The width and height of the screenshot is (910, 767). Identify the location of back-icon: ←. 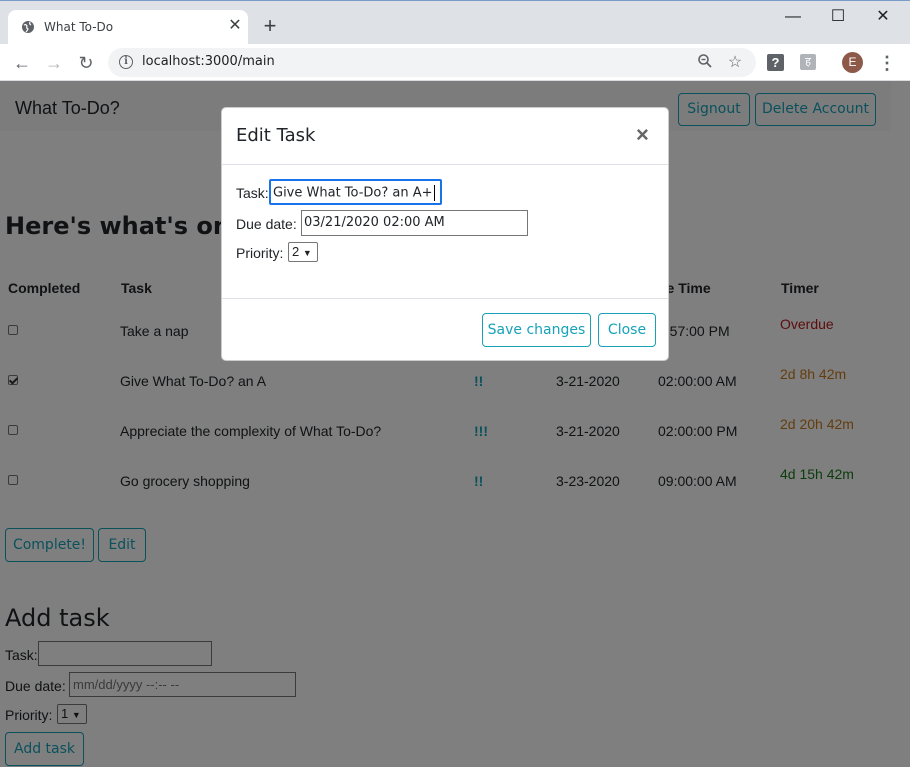
(22, 63).